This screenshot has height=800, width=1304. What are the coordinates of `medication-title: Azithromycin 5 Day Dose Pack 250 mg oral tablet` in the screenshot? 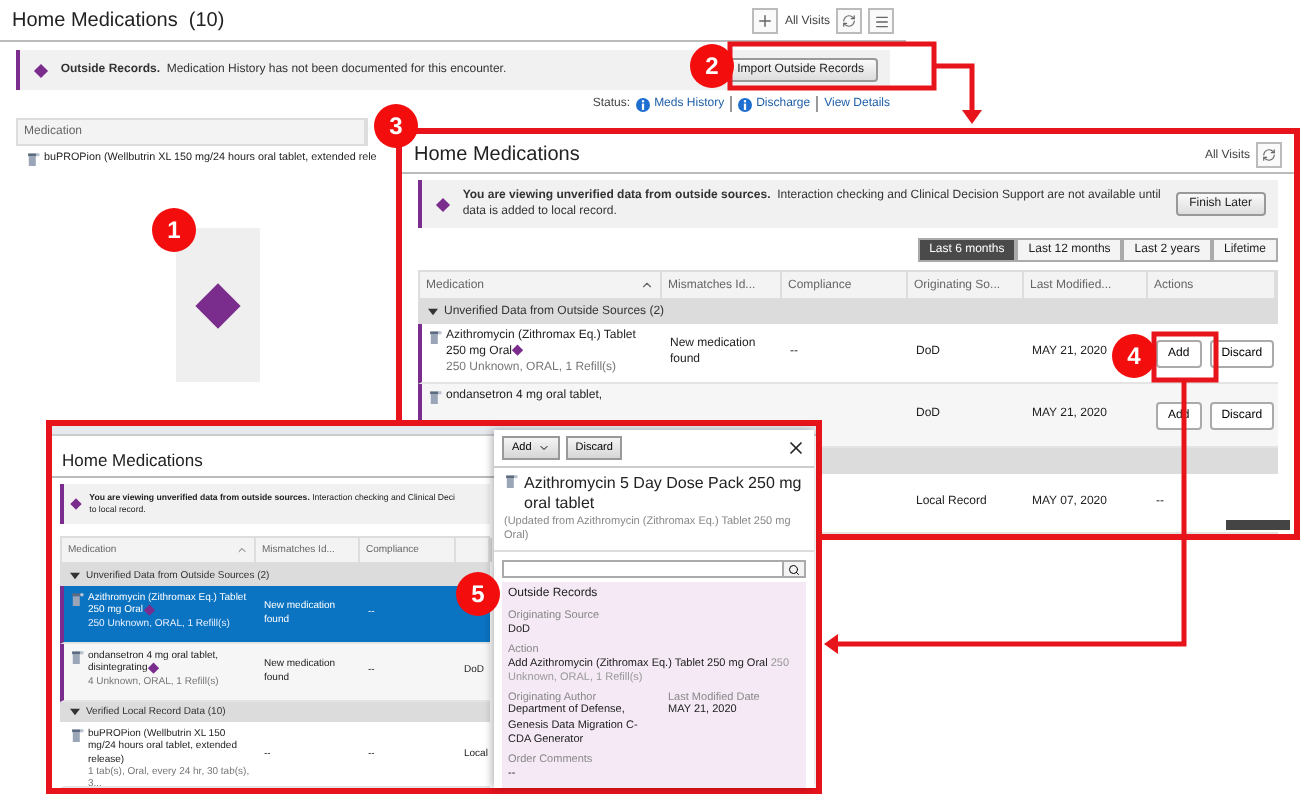 It's located at (664, 494).